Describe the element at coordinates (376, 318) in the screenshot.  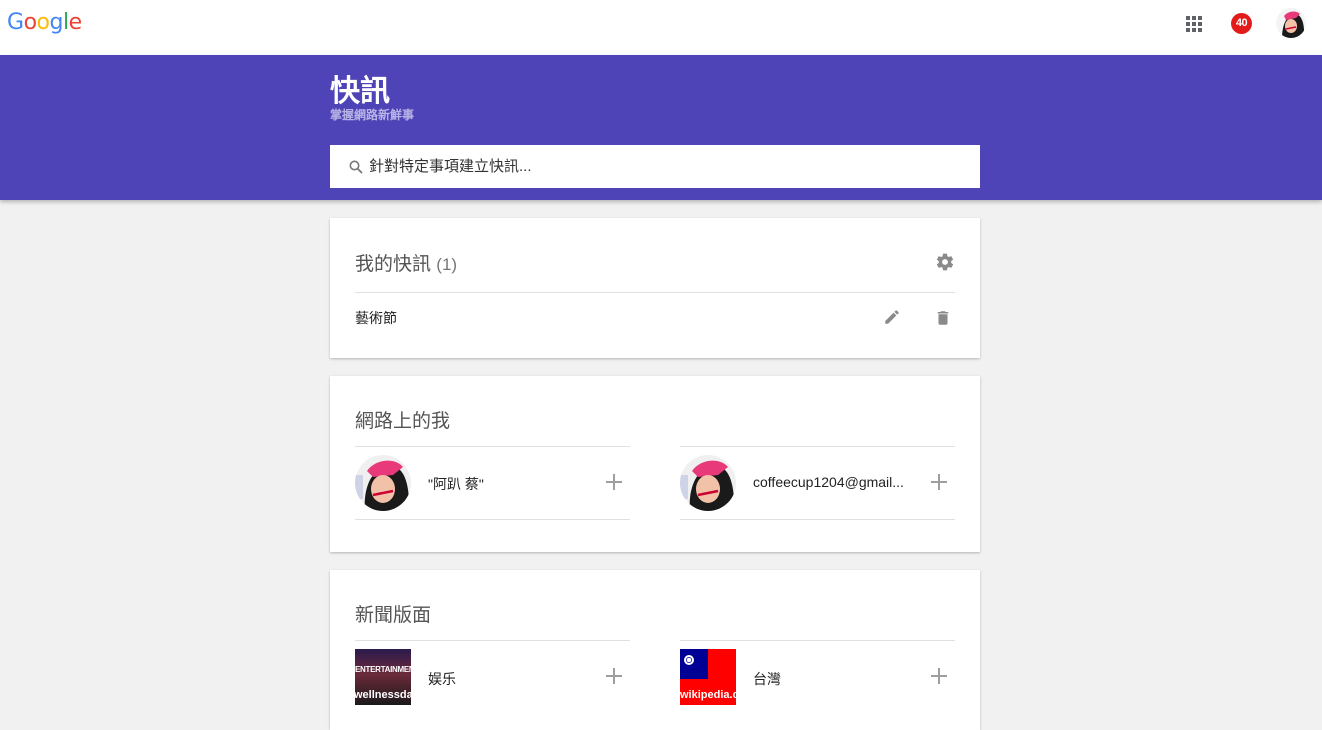
I see `alert-item-label: 藝術節` at that location.